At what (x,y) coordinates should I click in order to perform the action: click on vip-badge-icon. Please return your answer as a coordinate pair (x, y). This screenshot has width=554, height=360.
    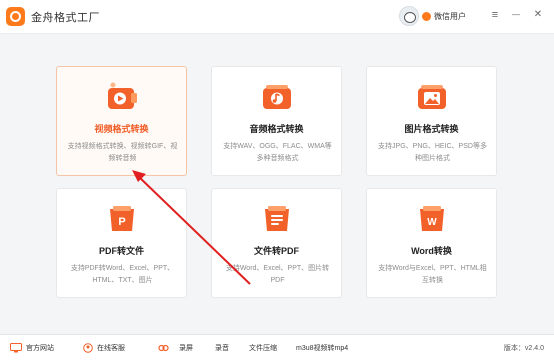
    Looking at the image, I should click on (426, 16).